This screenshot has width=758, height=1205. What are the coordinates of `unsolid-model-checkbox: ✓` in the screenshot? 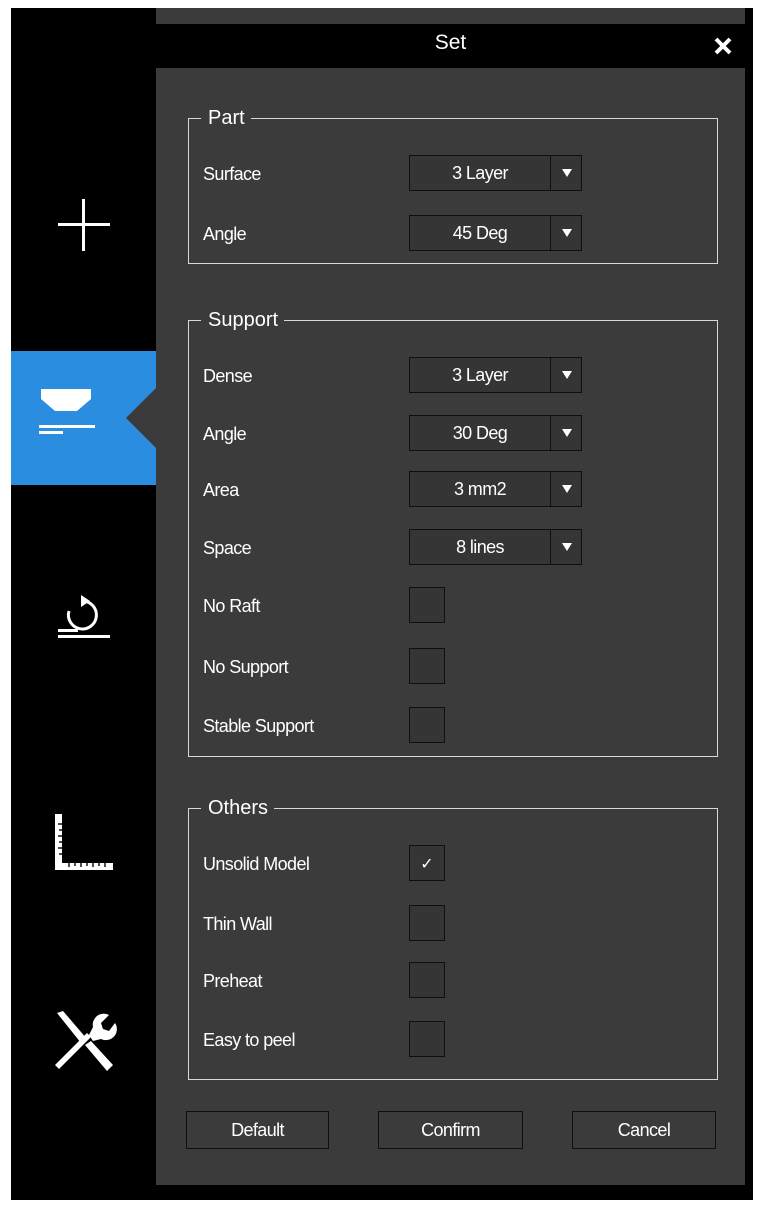 It's located at (427, 863).